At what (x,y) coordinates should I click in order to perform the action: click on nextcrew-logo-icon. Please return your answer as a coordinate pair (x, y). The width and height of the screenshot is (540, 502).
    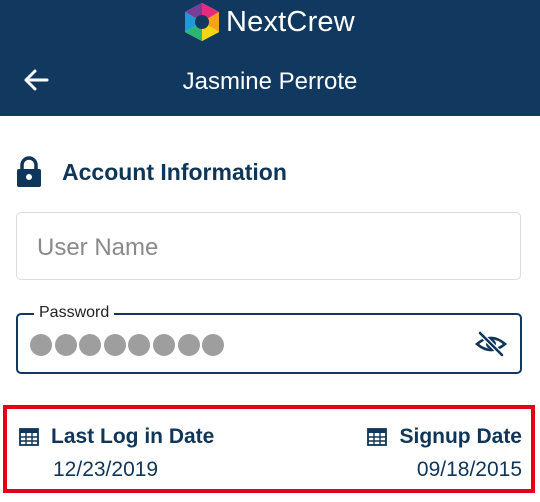
    Looking at the image, I should click on (202, 22).